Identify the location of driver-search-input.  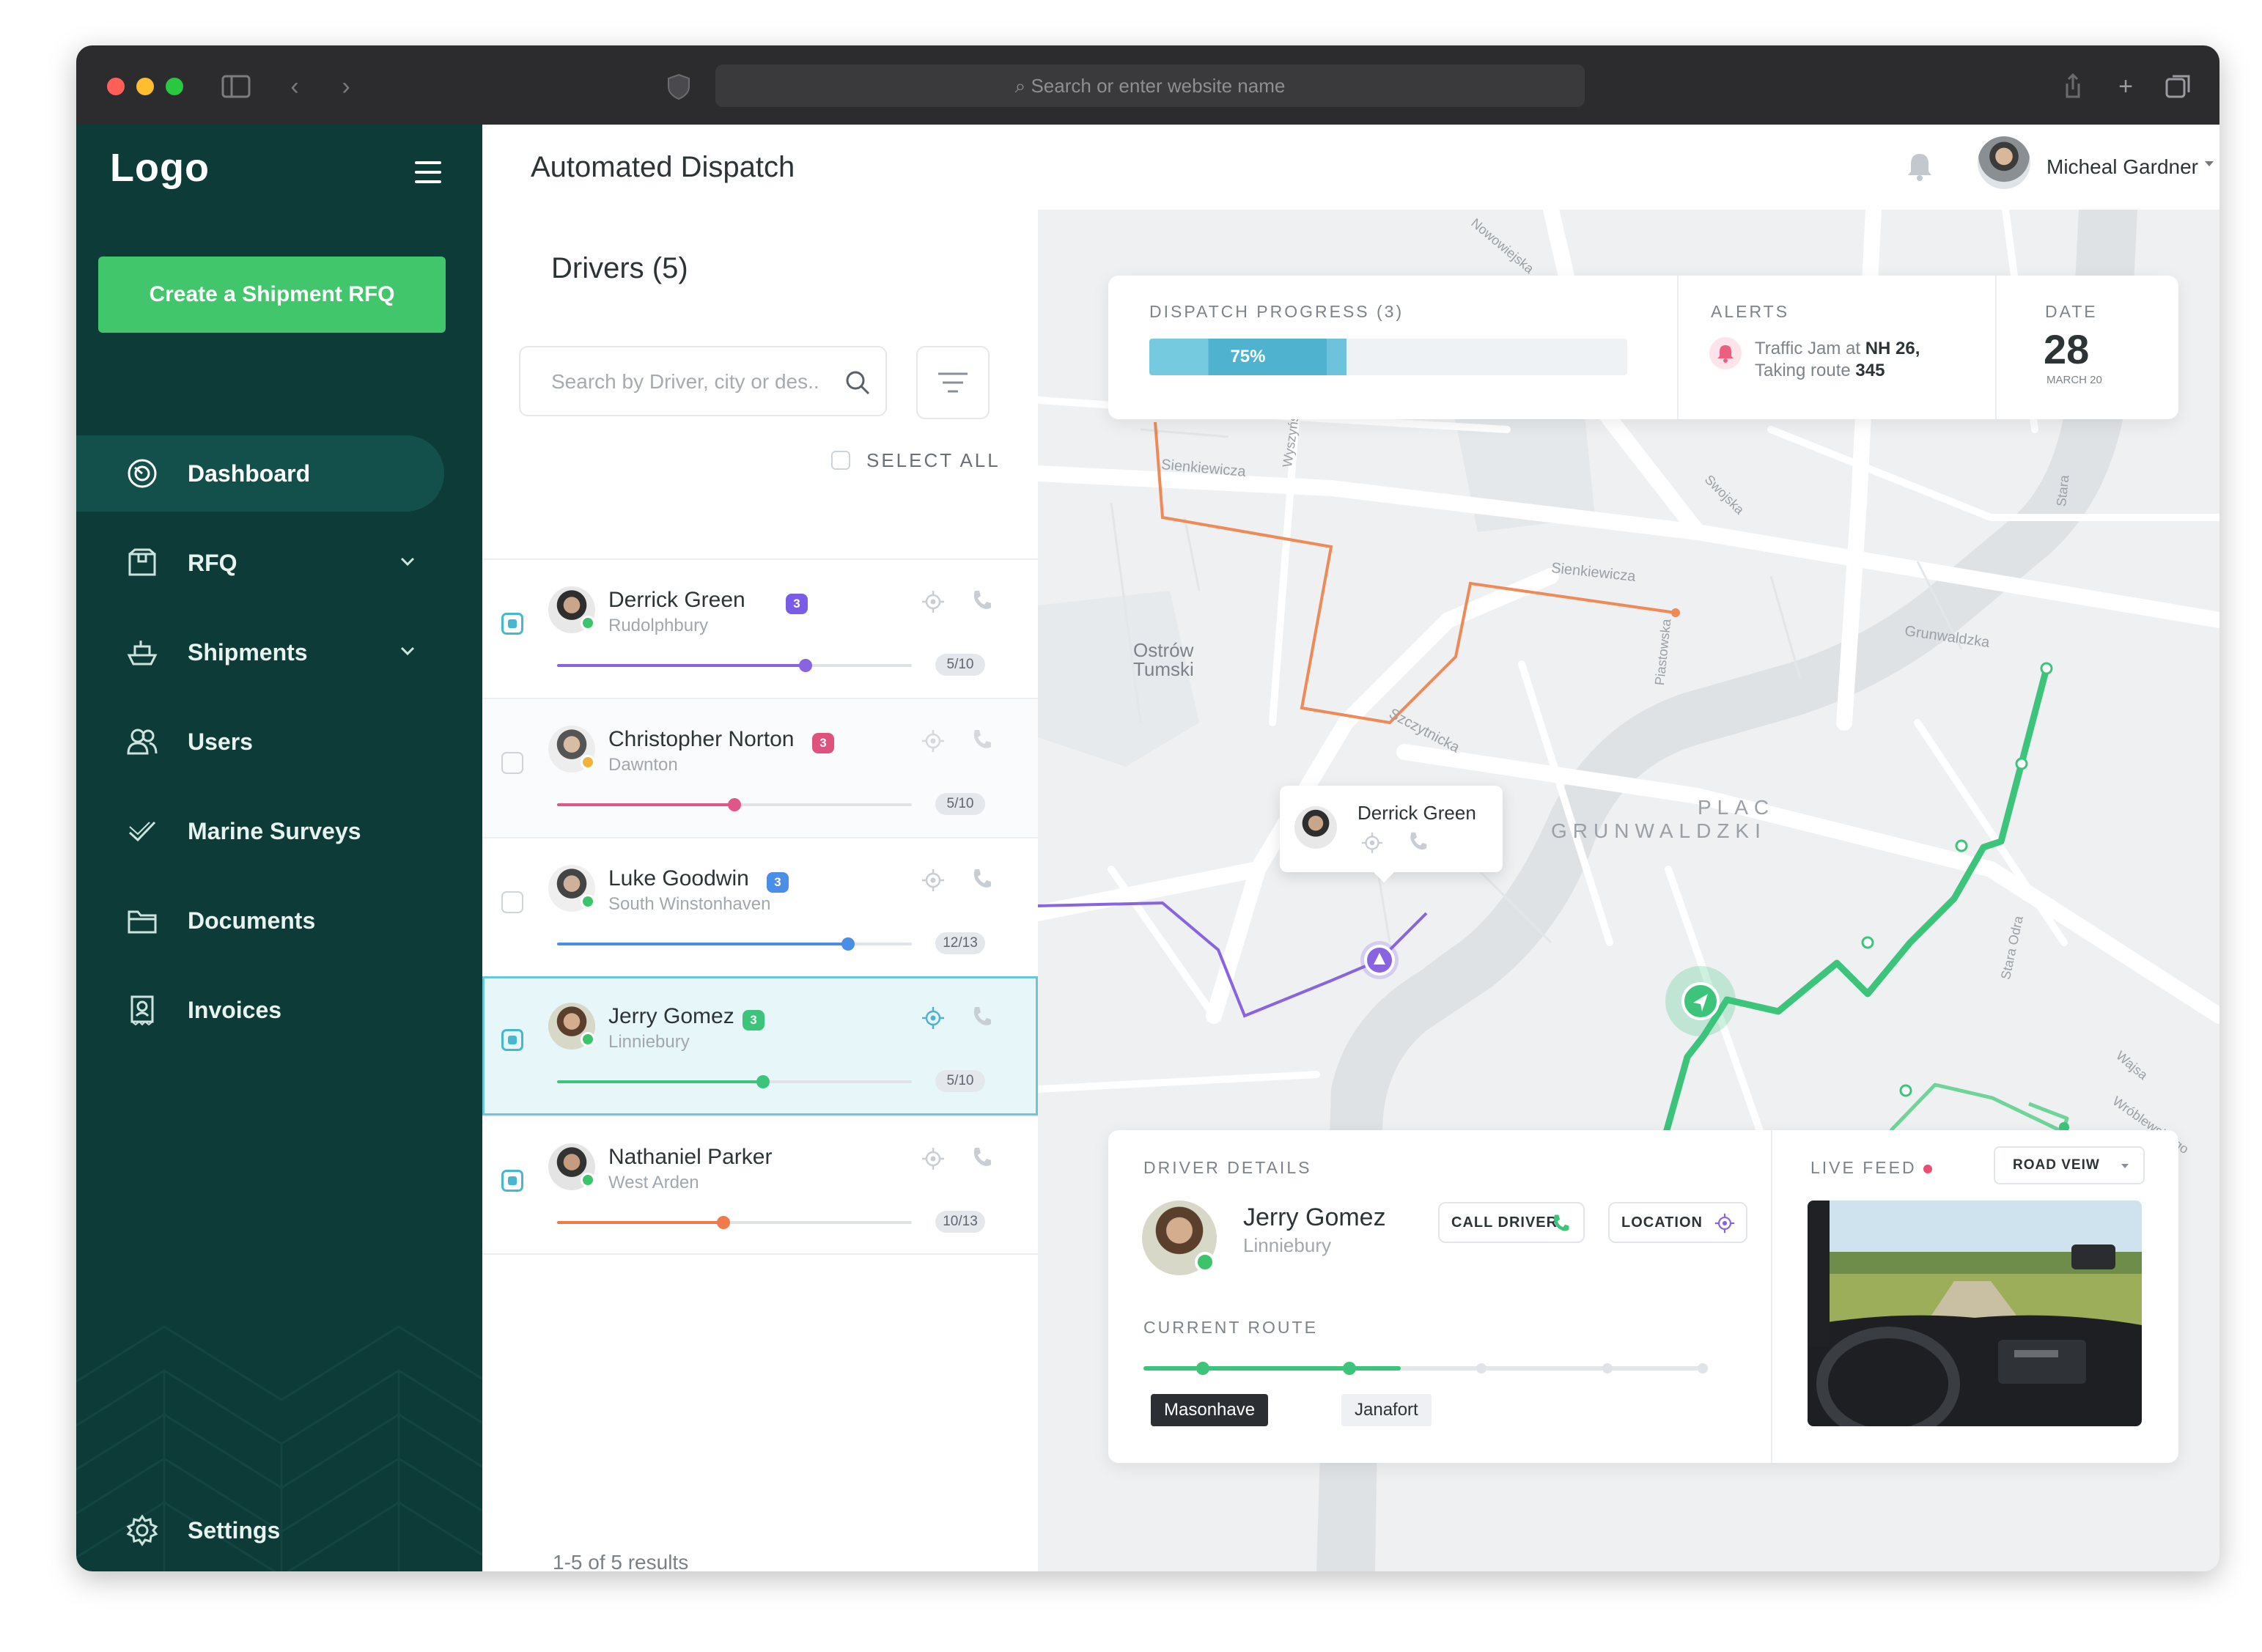
(694, 382).